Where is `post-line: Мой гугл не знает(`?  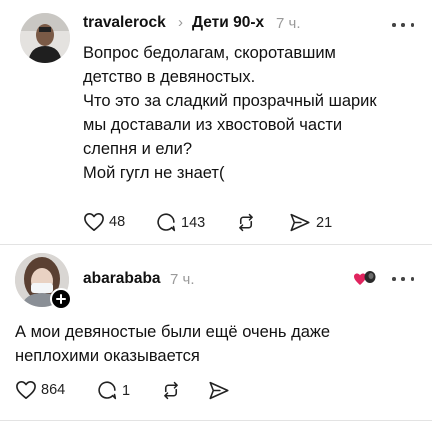
post-line: Мой гугл не знает( is located at coordinates (154, 173).